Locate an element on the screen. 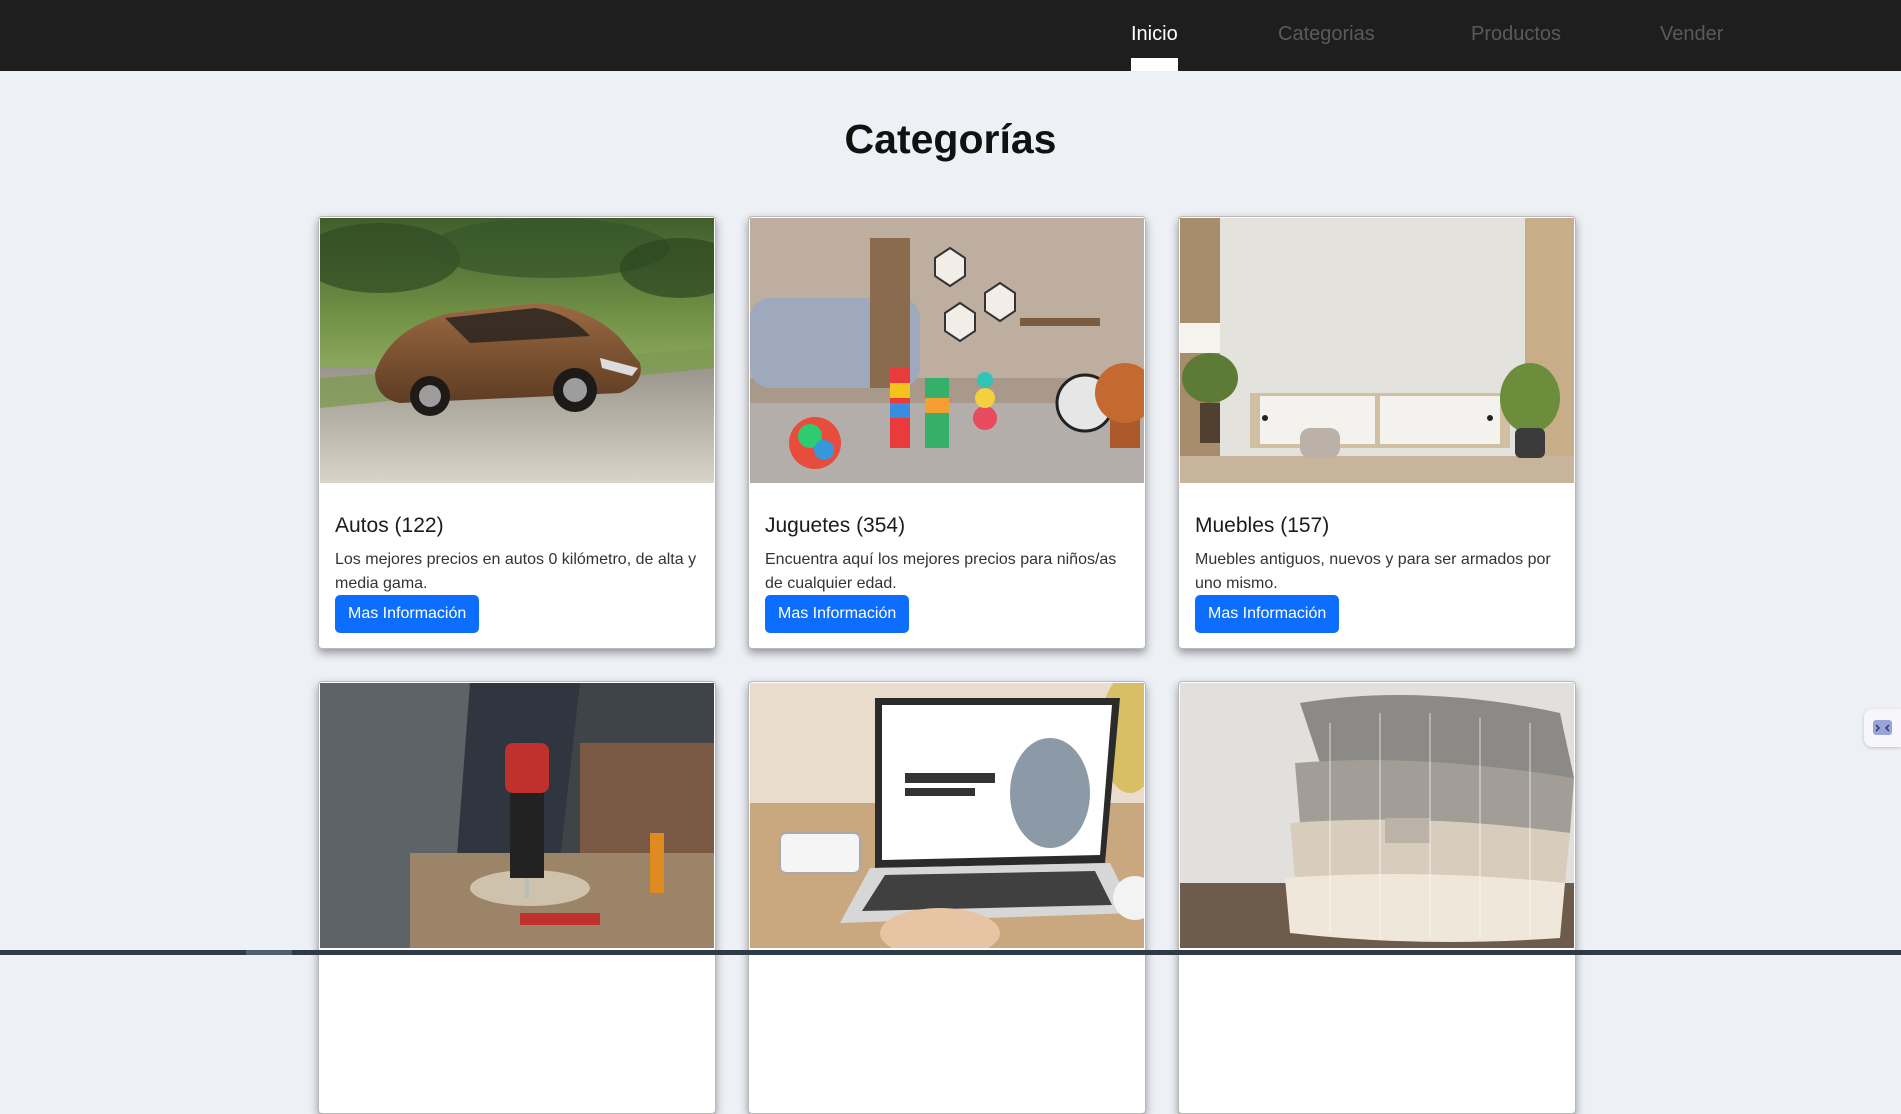  brown-sedan-photo is located at coordinates (517, 350).